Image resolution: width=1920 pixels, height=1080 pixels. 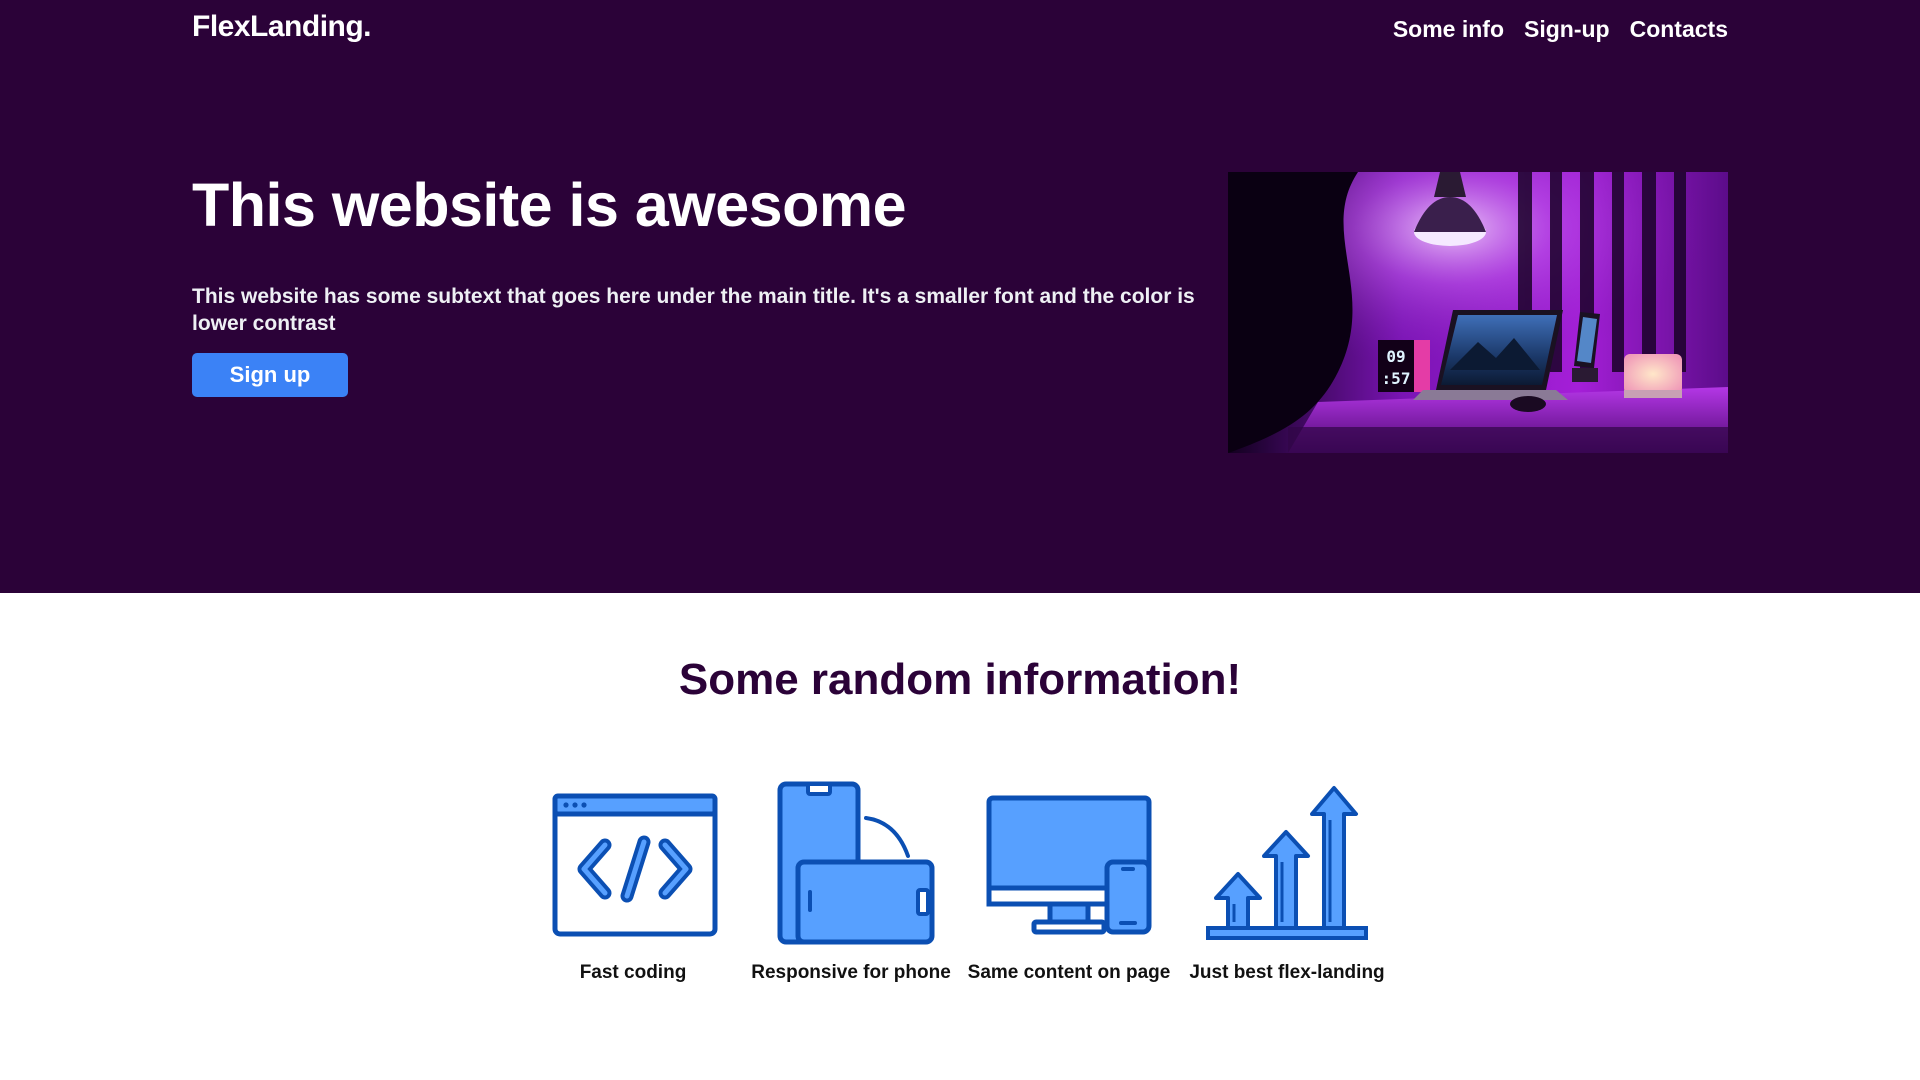 I want to click on monitor-phone-icon, so click(x=1069, y=865).